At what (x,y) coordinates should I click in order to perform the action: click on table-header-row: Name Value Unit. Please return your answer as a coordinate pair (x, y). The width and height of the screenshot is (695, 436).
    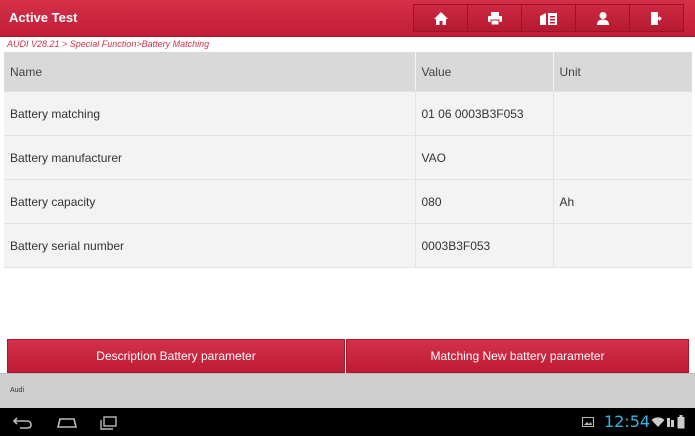
    Looking at the image, I should click on (348, 72).